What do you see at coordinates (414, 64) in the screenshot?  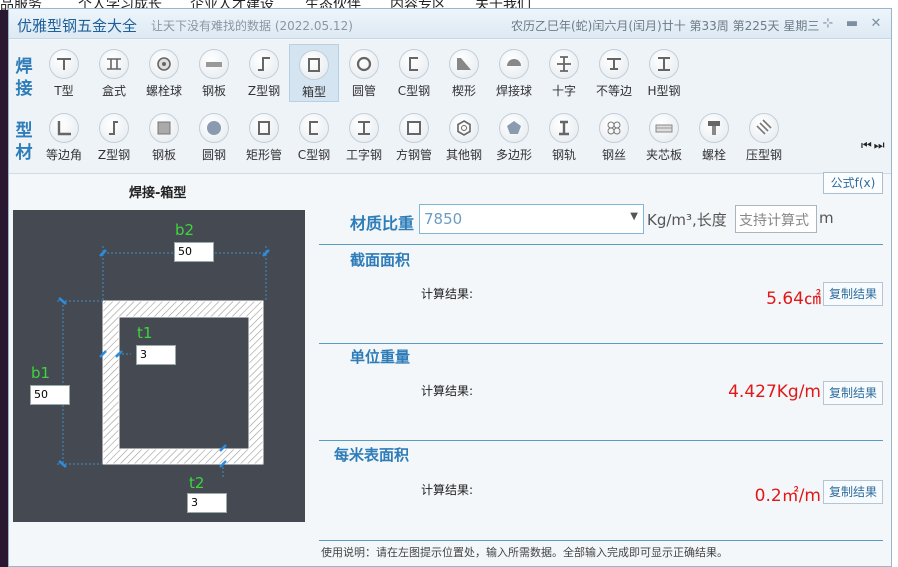 I see `c-steel-icon` at bounding box center [414, 64].